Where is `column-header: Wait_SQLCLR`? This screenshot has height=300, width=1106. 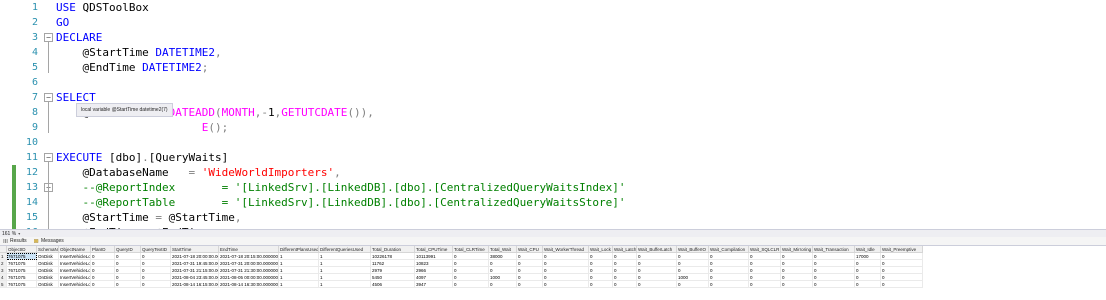 column-header: Wait_SQLCLR is located at coordinates (765, 249).